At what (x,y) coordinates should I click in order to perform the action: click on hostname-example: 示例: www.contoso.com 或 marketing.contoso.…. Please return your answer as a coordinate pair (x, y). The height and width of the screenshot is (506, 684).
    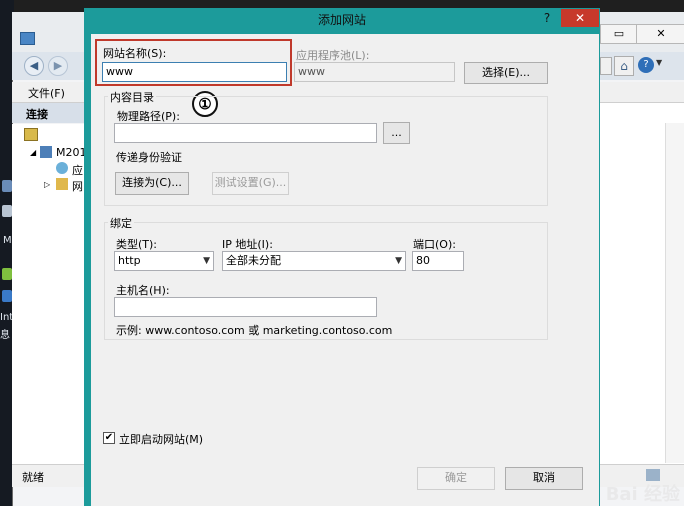
    Looking at the image, I should click on (254, 330).